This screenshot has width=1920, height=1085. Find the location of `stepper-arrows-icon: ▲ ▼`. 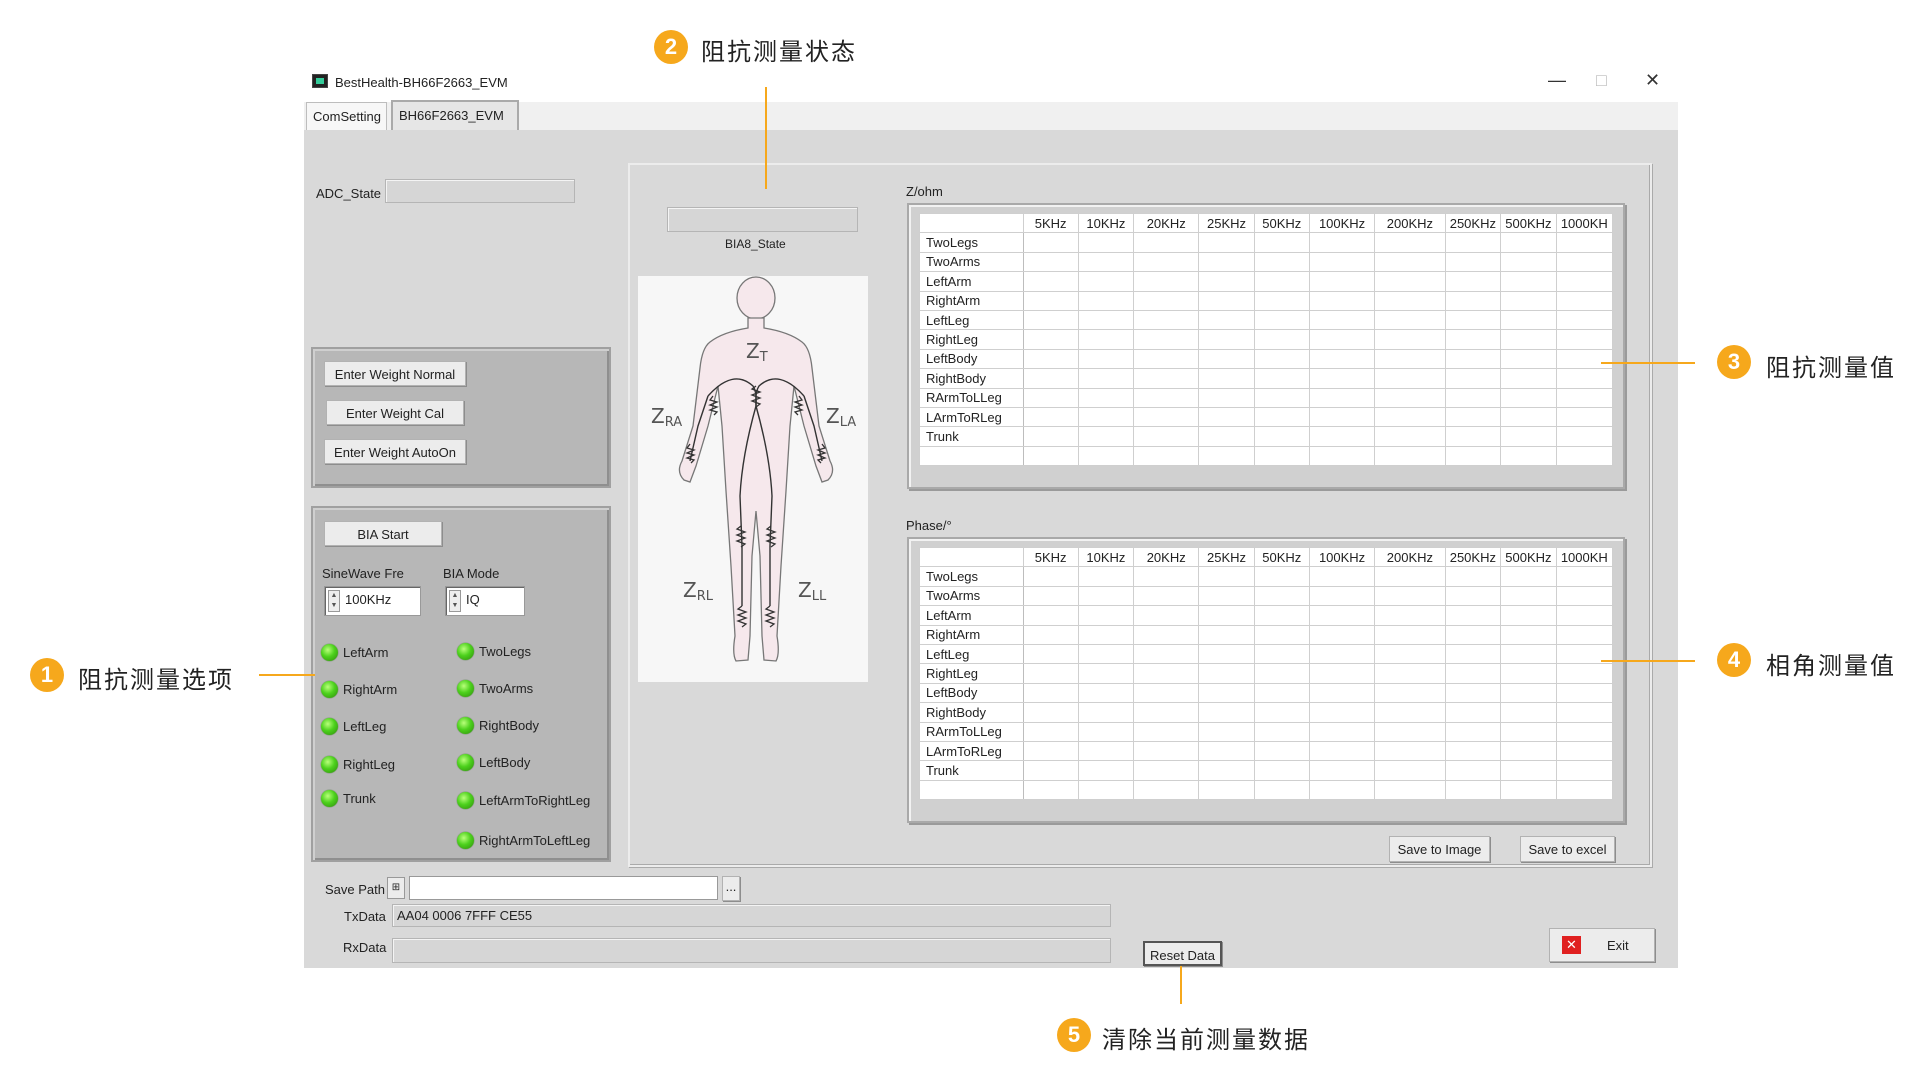

stepper-arrows-icon: ▲ ▼ is located at coordinates (455, 601).